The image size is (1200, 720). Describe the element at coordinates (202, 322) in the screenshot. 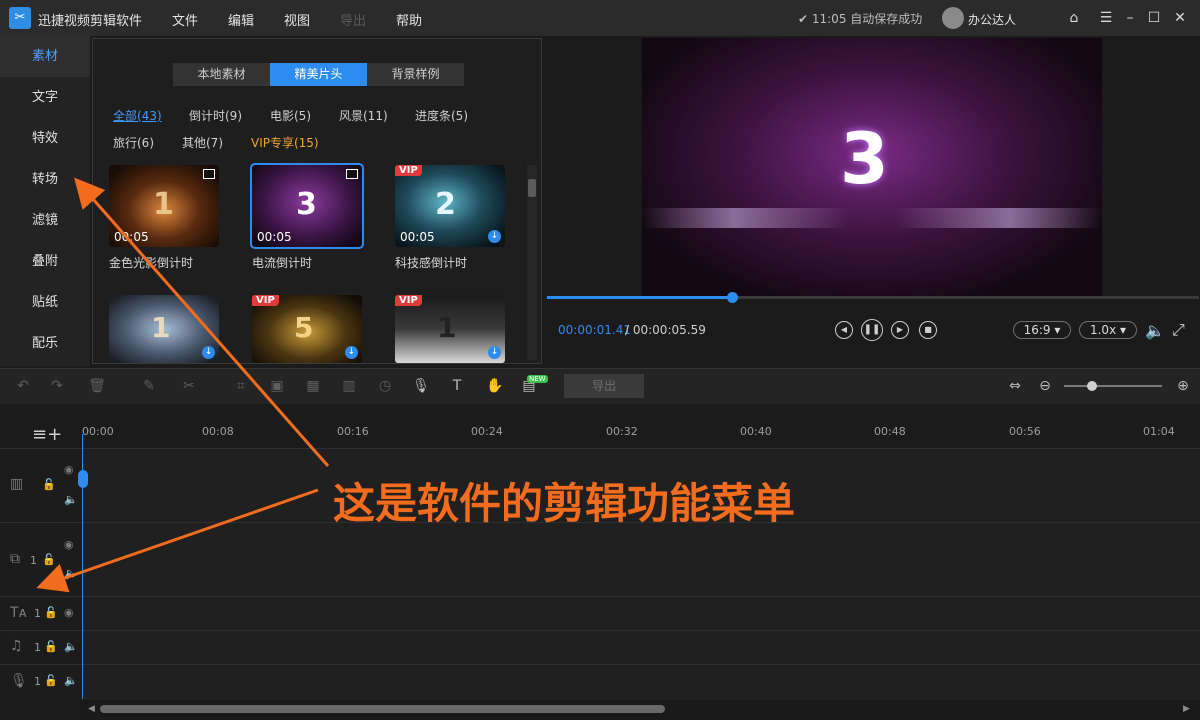

I see `arrow-to-nav` at that location.